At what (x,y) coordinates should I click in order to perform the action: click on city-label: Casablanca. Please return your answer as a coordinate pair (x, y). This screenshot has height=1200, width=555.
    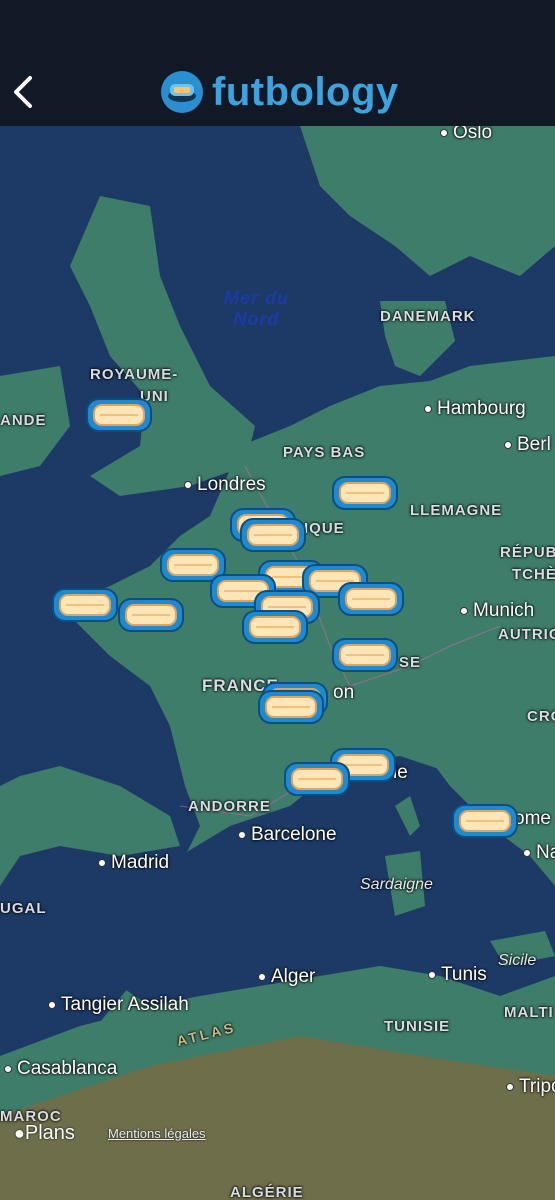
    Looking at the image, I should click on (60, 1069).